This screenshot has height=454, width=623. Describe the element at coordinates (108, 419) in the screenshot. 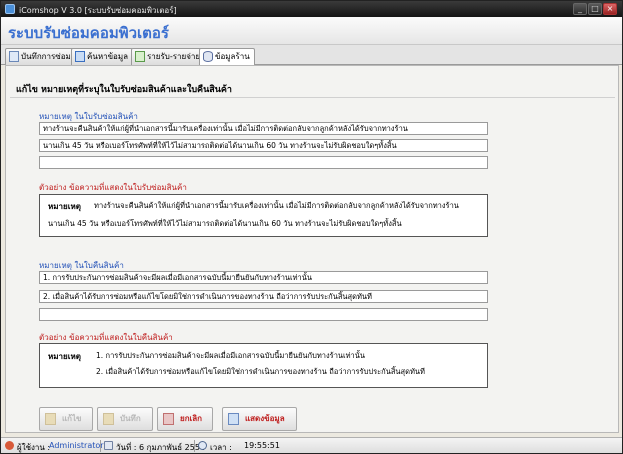

I see `save-icon` at that location.